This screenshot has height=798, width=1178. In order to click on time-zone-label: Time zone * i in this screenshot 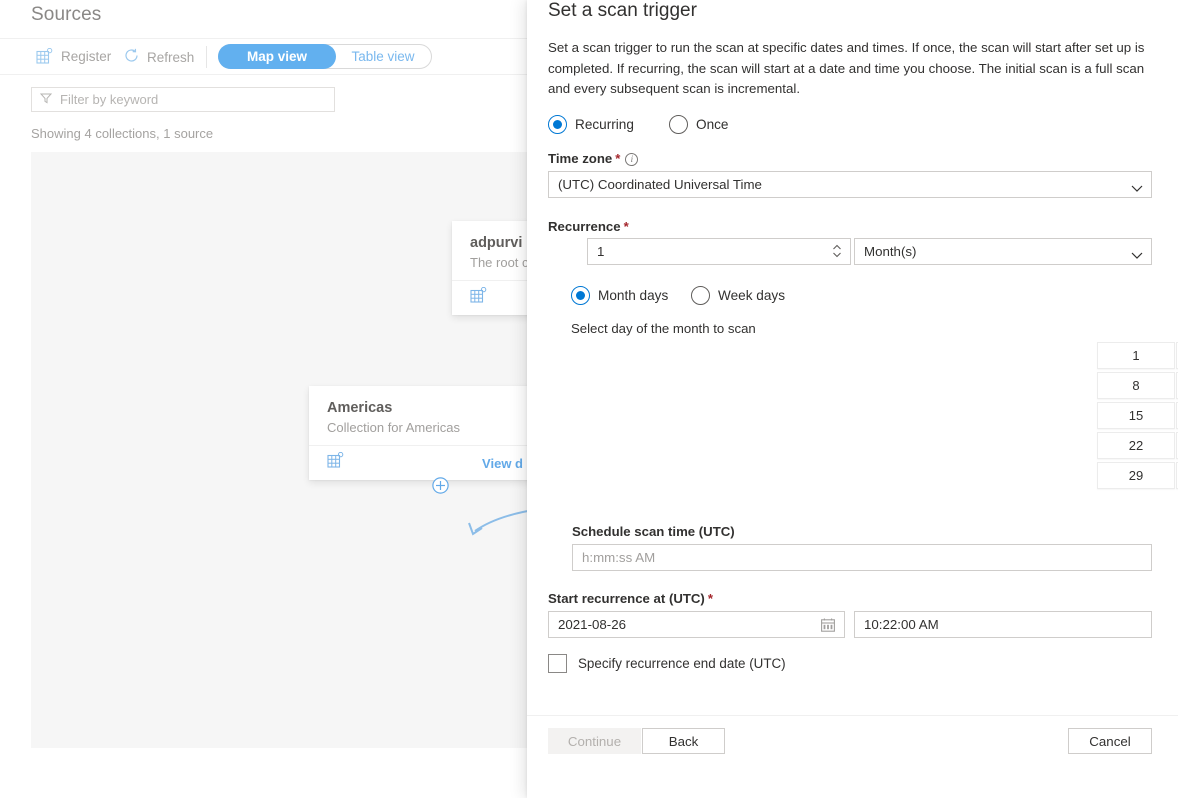, I will do `click(593, 158)`.